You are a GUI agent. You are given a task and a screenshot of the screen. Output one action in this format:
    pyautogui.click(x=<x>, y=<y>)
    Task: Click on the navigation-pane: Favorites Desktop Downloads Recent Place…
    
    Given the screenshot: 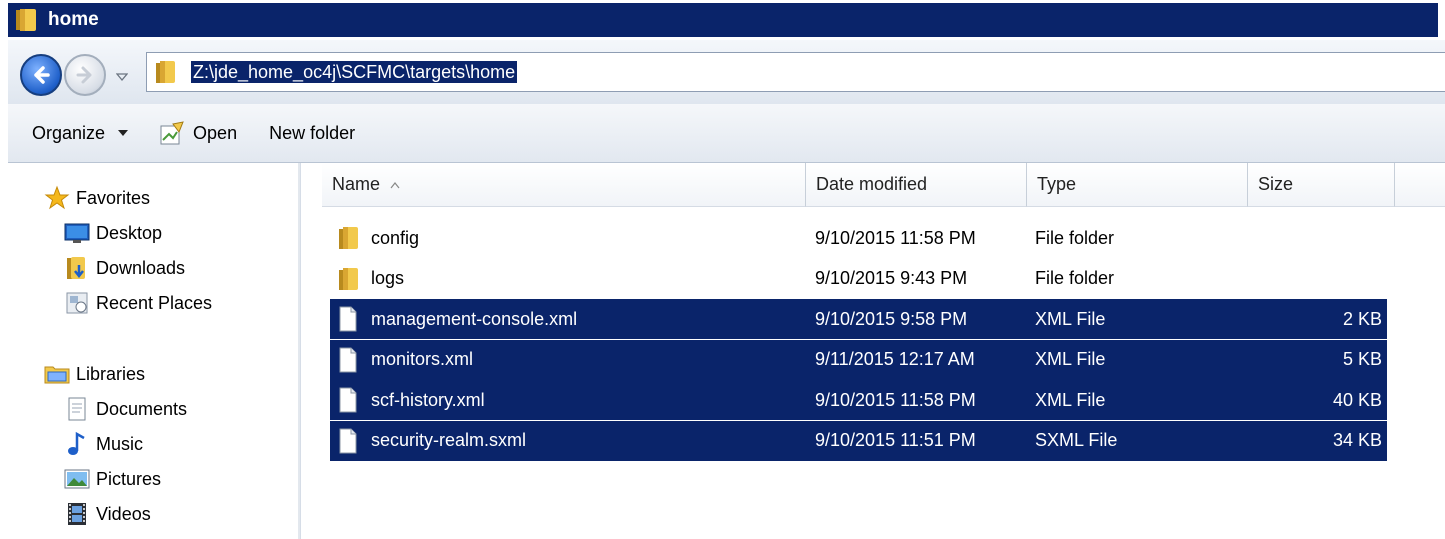 What is the action you would take?
    pyautogui.click(x=154, y=351)
    